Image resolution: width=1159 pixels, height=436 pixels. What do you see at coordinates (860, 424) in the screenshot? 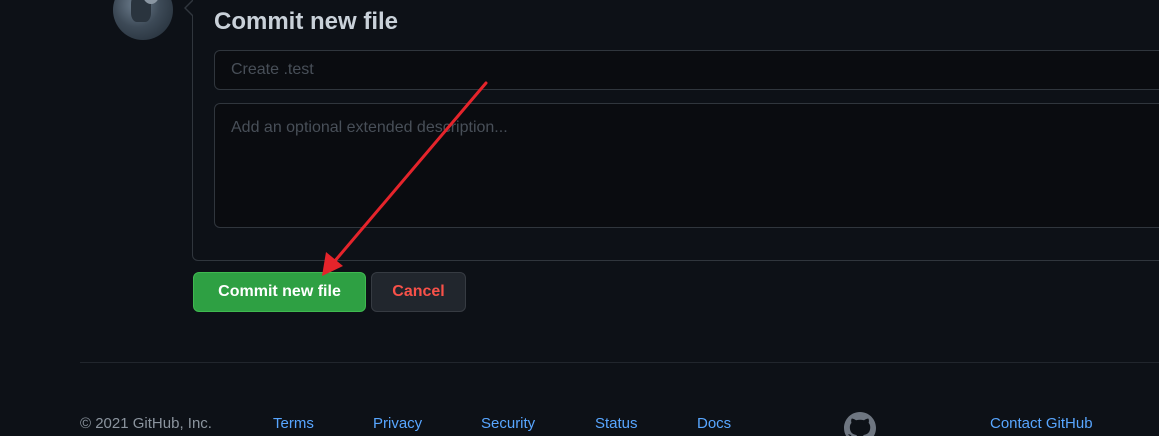
I see `github-mark-icon` at bounding box center [860, 424].